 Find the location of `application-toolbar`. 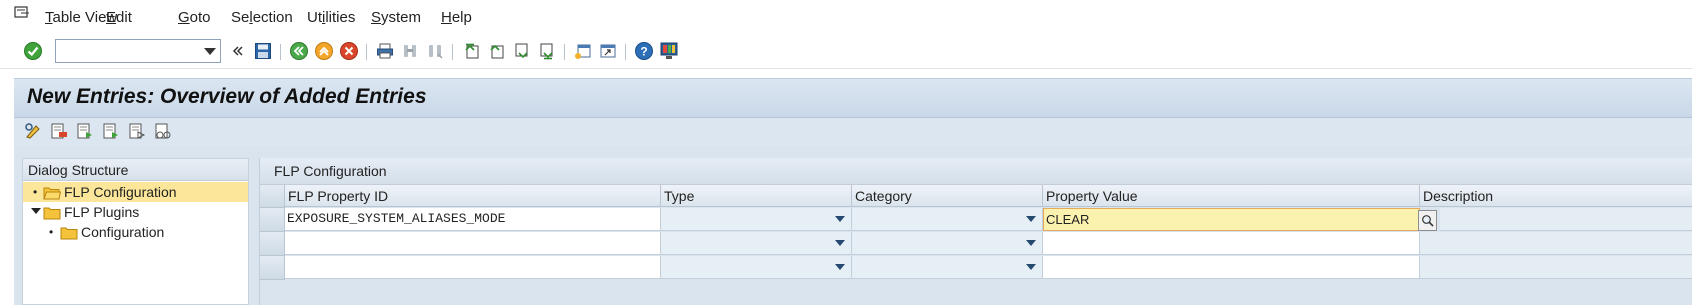

application-toolbar is located at coordinates (853, 132).